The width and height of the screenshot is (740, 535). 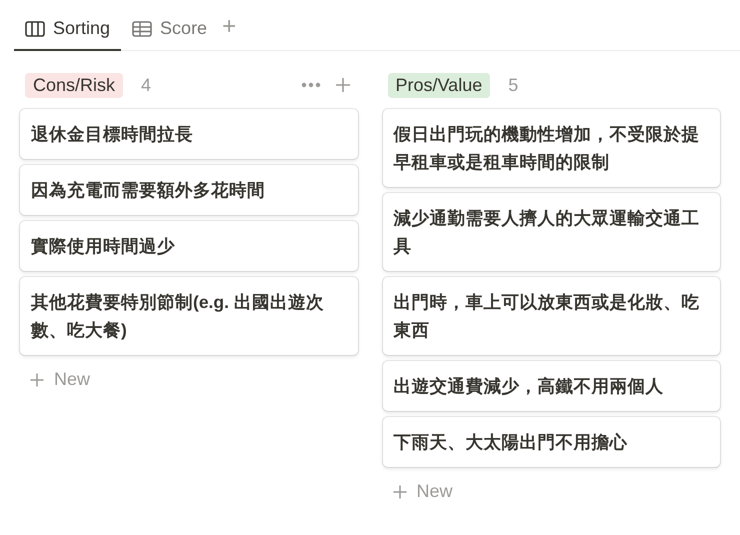 I want to click on card: 減少通勤需要人擠人的大眾運輸交通工具, so click(x=551, y=232).